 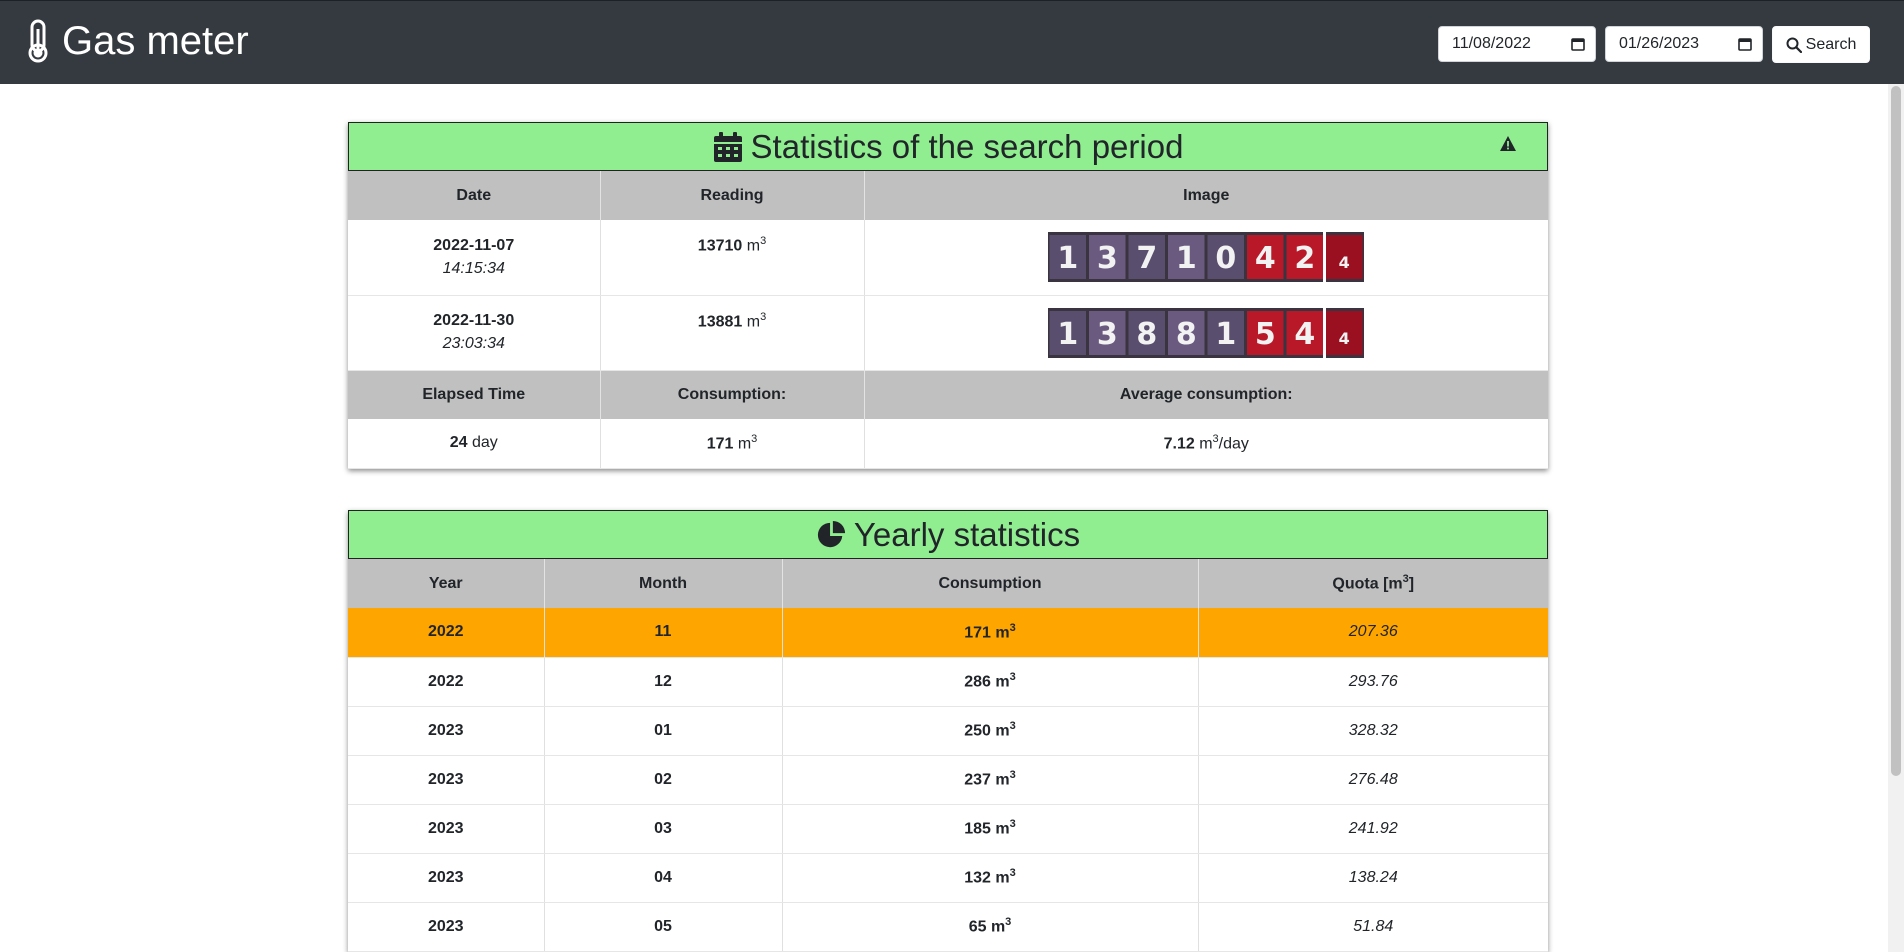 I want to click on reading-date: 2022-11-07, so click(x=474, y=245).